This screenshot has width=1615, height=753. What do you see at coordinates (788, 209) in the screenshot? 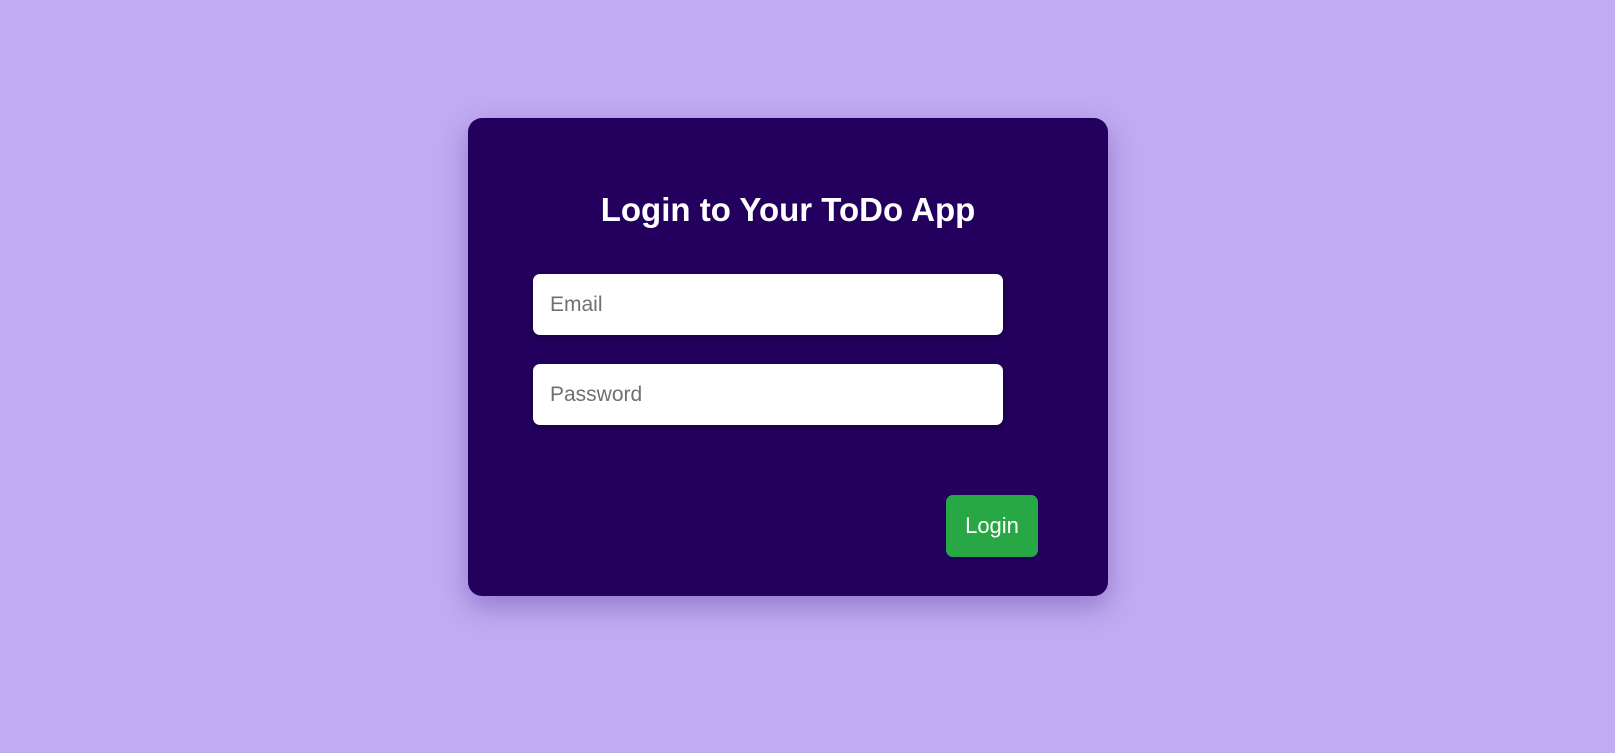
I see `page-title: Login to Your ToDo App` at bounding box center [788, 209].